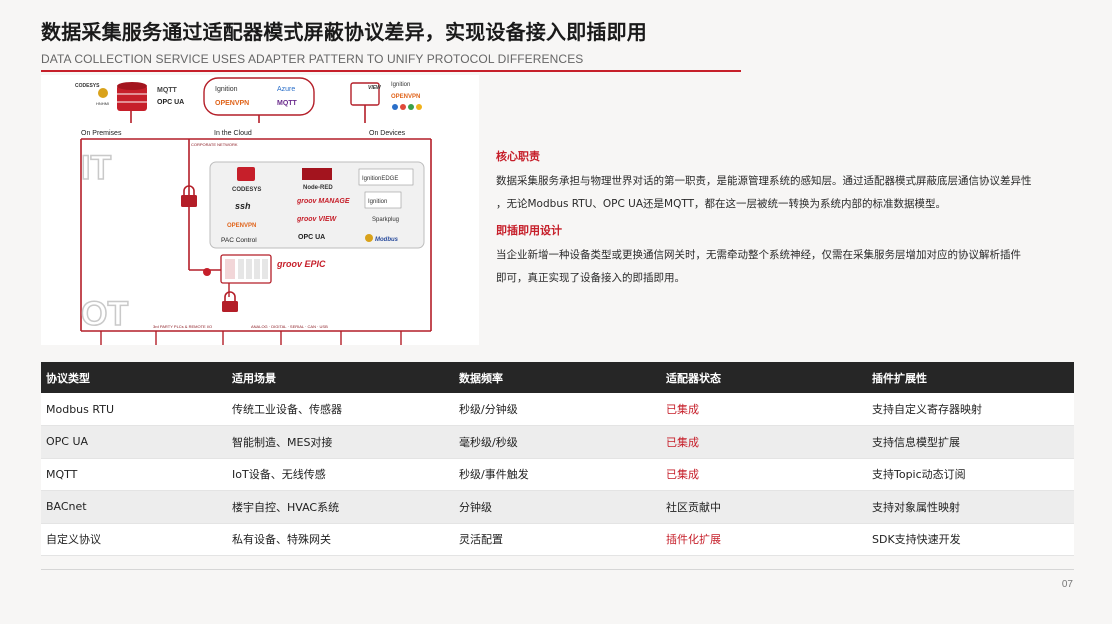  Describe the element at coordinates (590, 278) in the screenshot. I see `section-text-line: 即可，真正实现了设备接入的即插即用。` at that location.